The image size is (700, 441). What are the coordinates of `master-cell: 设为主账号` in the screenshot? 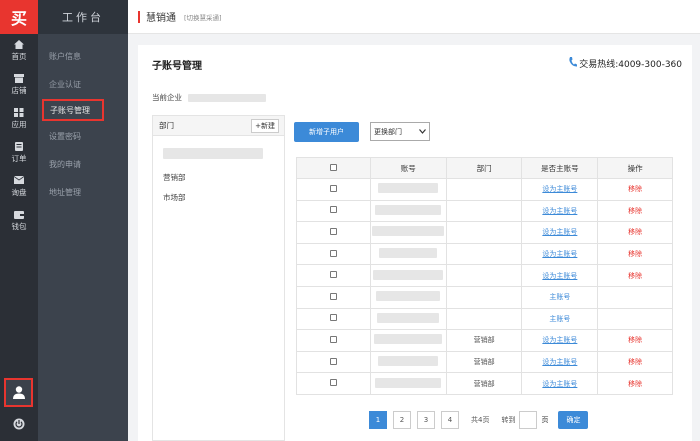 It's located at (560, 232).